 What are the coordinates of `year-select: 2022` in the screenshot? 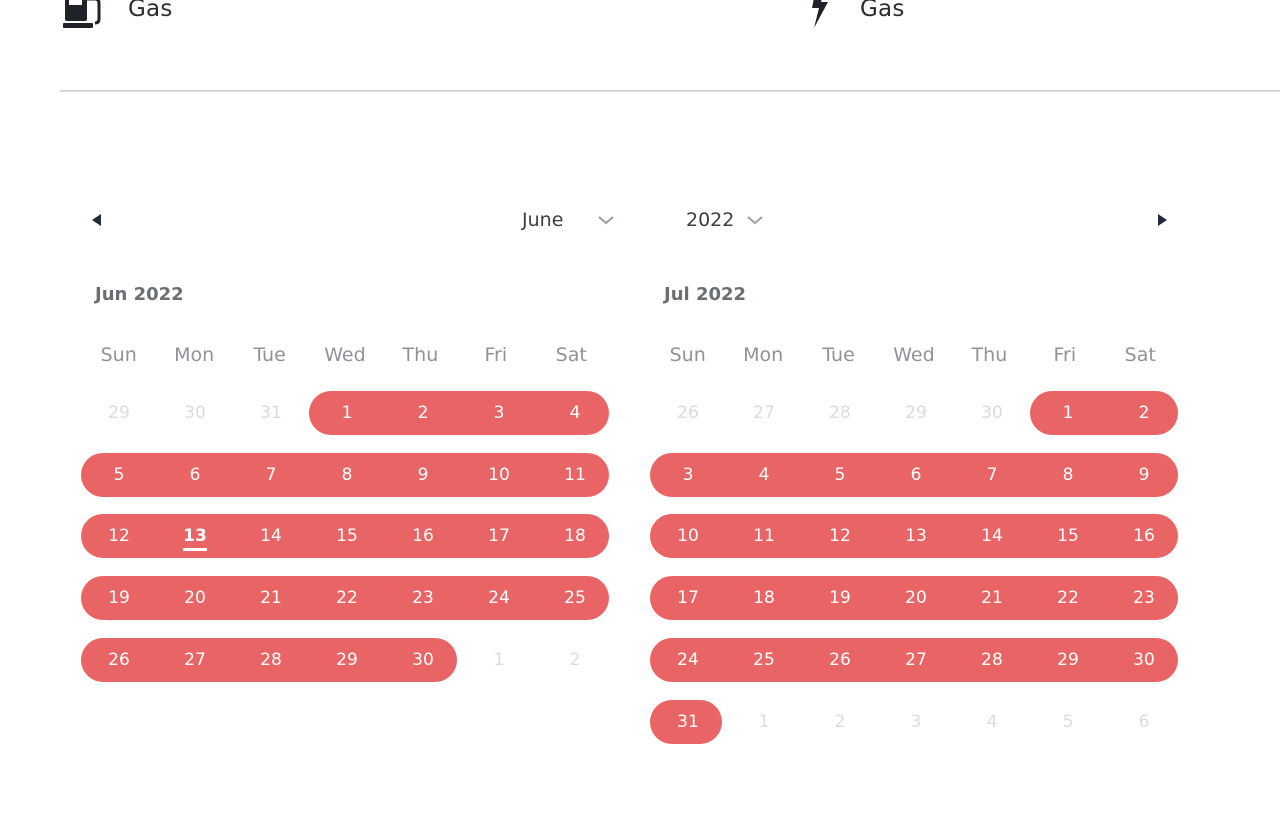 It's located at (736, 220).